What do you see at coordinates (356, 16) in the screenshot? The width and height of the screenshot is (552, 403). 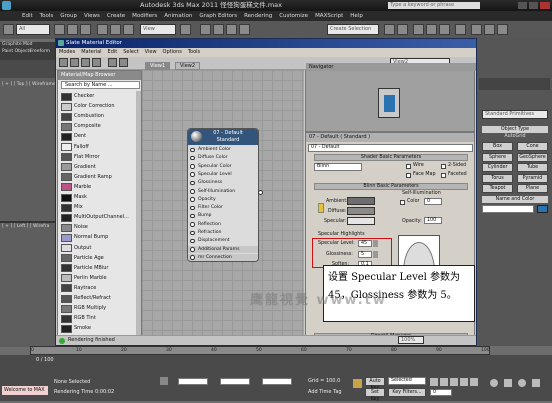 I see `menu-help: Help` at bounding box center [356, 16].